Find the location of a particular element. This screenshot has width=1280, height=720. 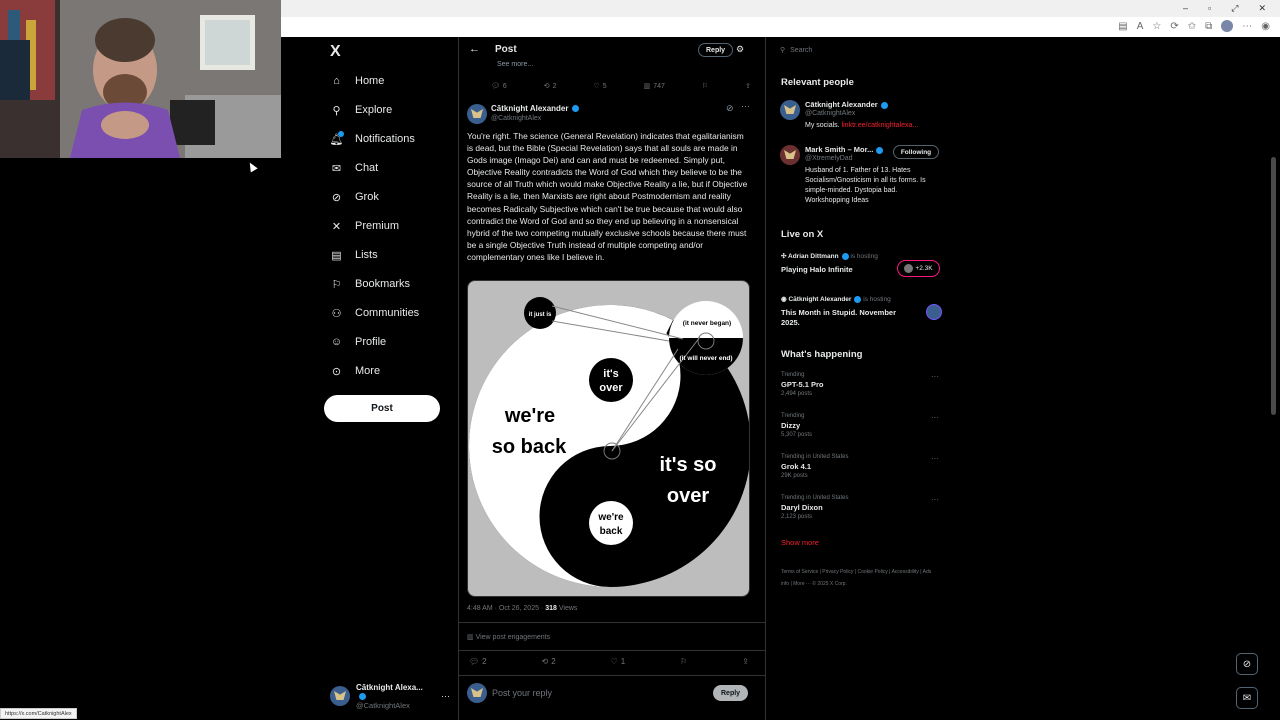

post-header: ← Post Reply ⚙ is located at coordinates (612, 50).